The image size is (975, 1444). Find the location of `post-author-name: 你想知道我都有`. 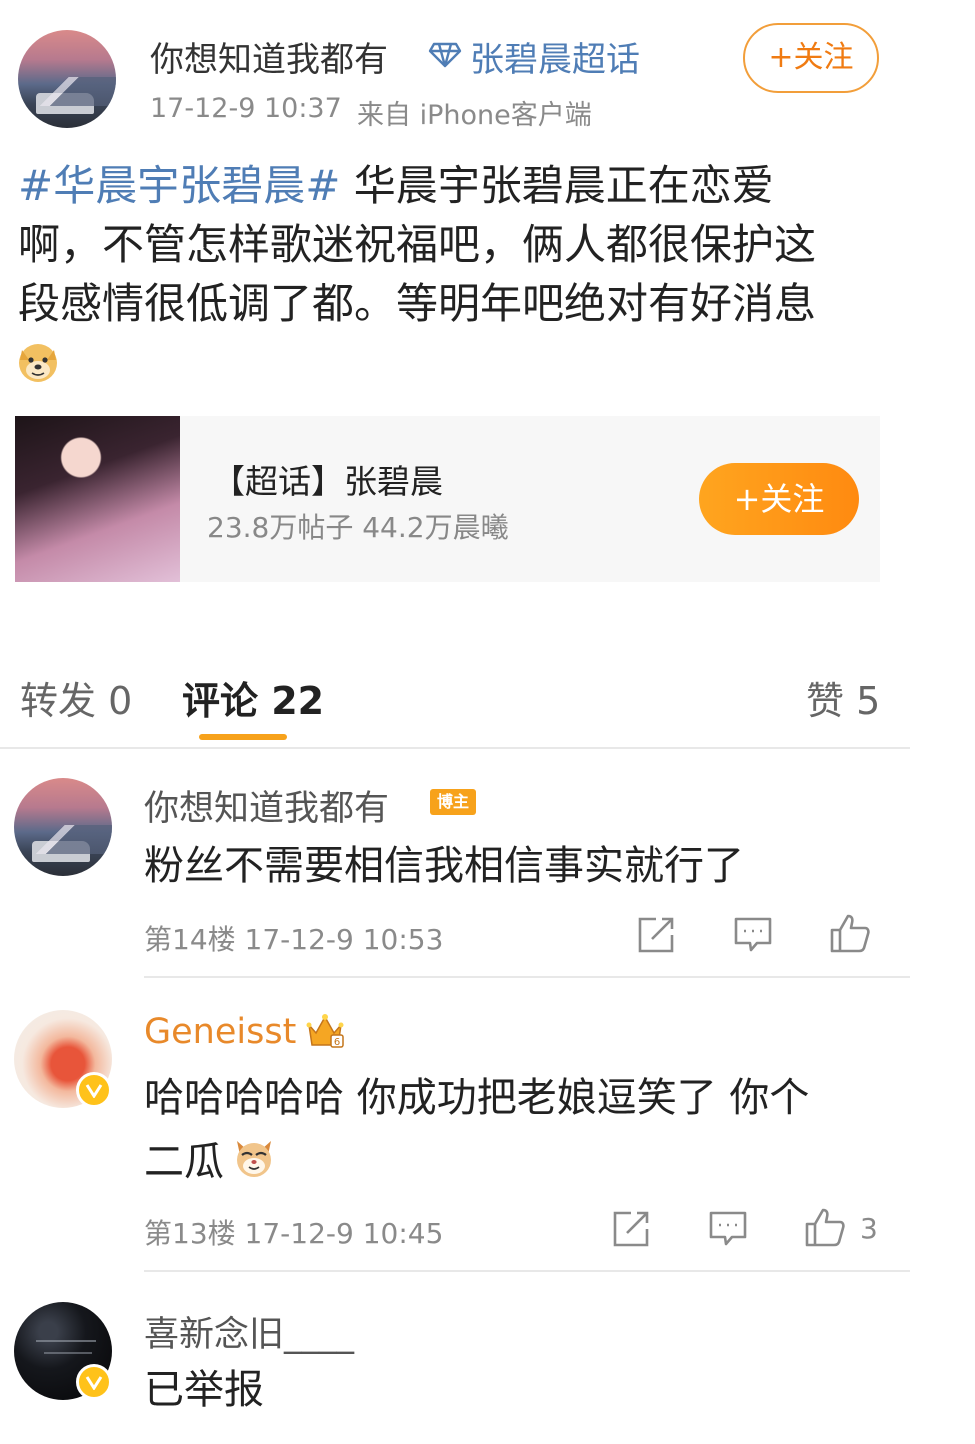

post-author-name: 你想知道我都有 is located at coordinates (269, 56).